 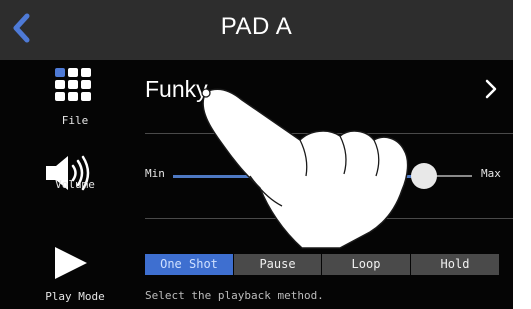 I want to click on volume-label: Volume, so click(x=75, y=184).